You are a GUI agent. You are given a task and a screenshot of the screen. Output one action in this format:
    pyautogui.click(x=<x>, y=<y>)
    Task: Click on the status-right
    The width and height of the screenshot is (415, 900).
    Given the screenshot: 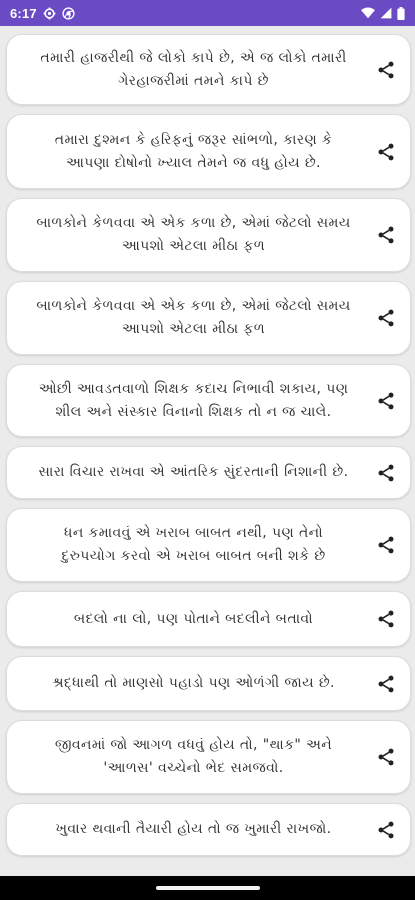 What is the action you would take?
    pyautogui.click(x=383, y=13)
    